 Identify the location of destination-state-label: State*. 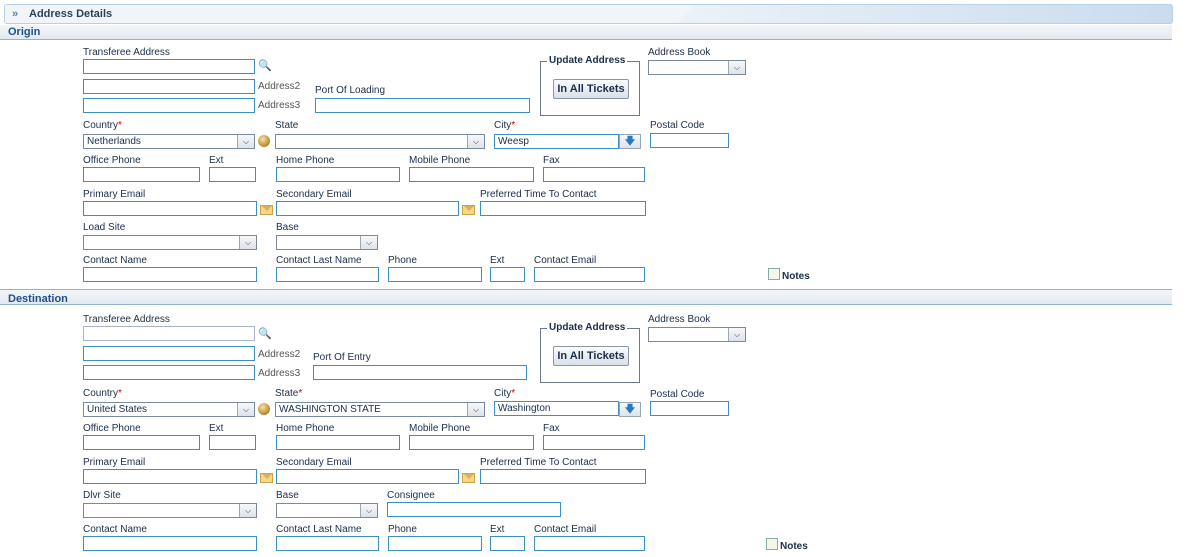
(289, 393).